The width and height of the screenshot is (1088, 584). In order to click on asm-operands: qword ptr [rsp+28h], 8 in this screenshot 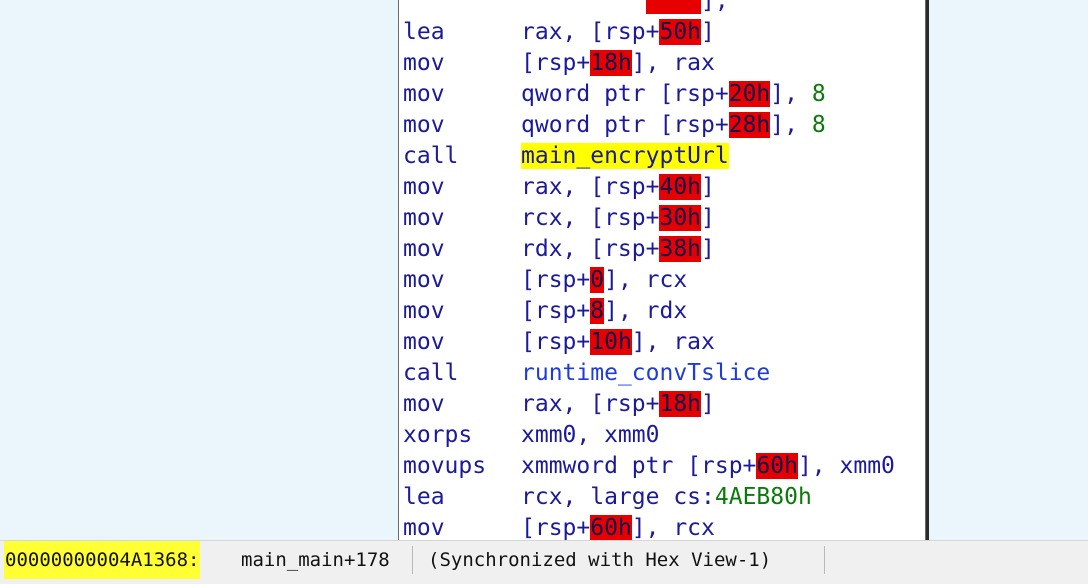, I will do `click(673, 125)`.